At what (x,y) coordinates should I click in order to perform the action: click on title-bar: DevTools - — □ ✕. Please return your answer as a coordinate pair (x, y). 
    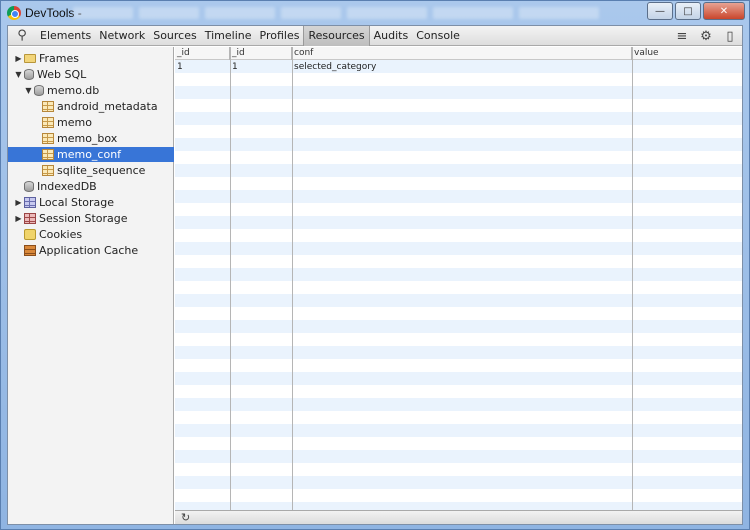
    Looking at the image, I should click on (375, 13).